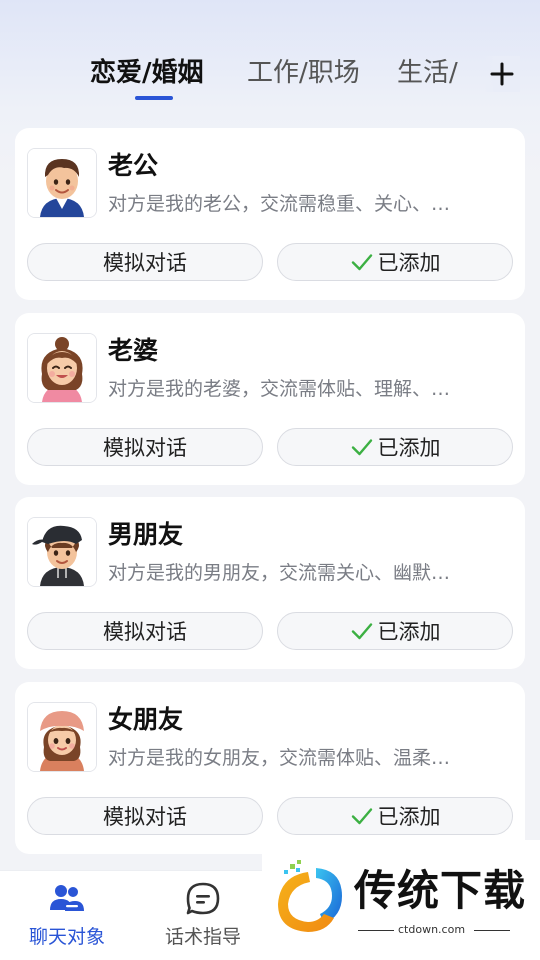  I want to click on boyfriend-avatar-icon, so click(62, 552).